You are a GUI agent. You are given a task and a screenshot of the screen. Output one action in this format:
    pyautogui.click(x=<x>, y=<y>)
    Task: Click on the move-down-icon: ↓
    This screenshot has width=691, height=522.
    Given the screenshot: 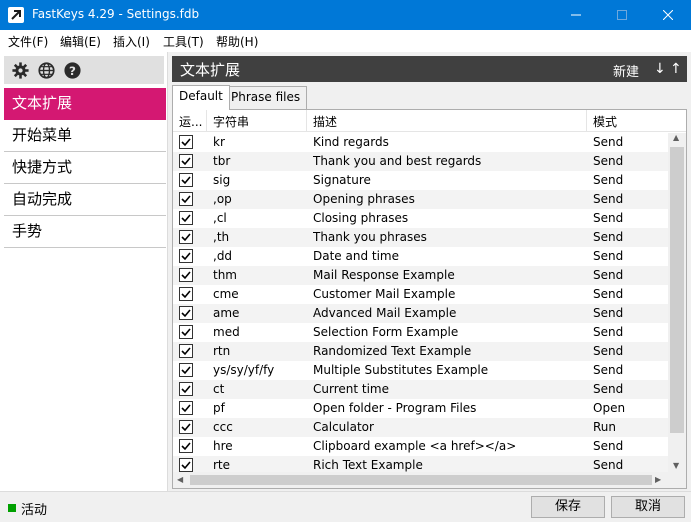 What is the action you would take?
    pyautogui.click(x=660, y=69)
    